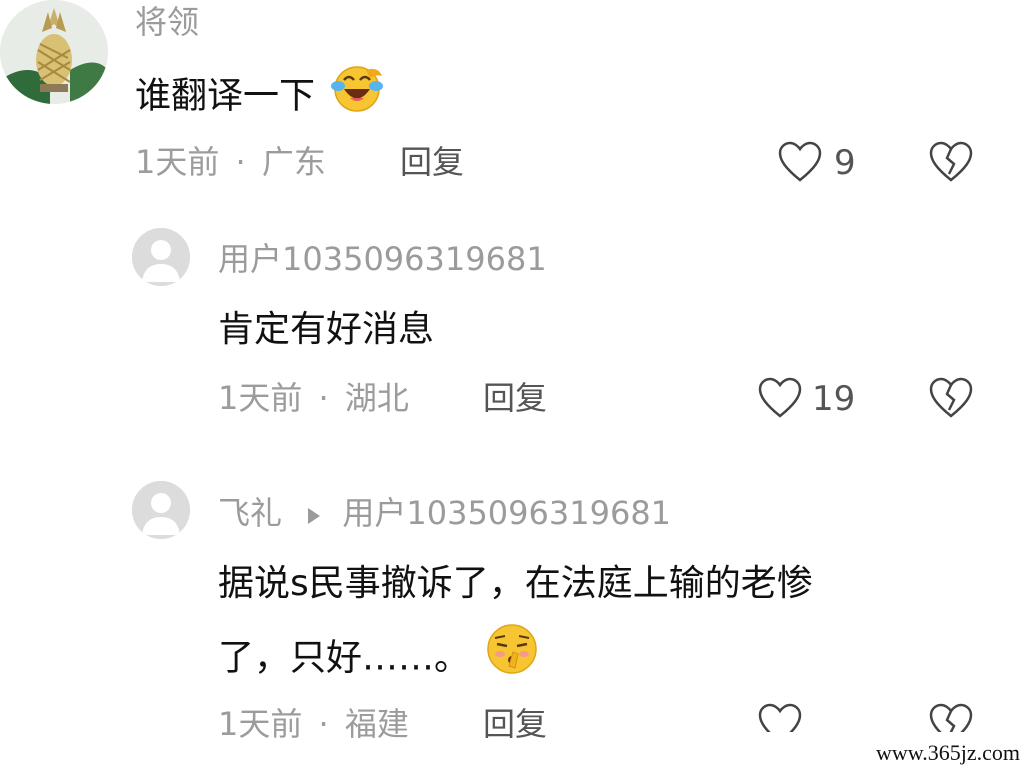  I want to click on comment-text: 肯定有好消息, so click(326, 329).